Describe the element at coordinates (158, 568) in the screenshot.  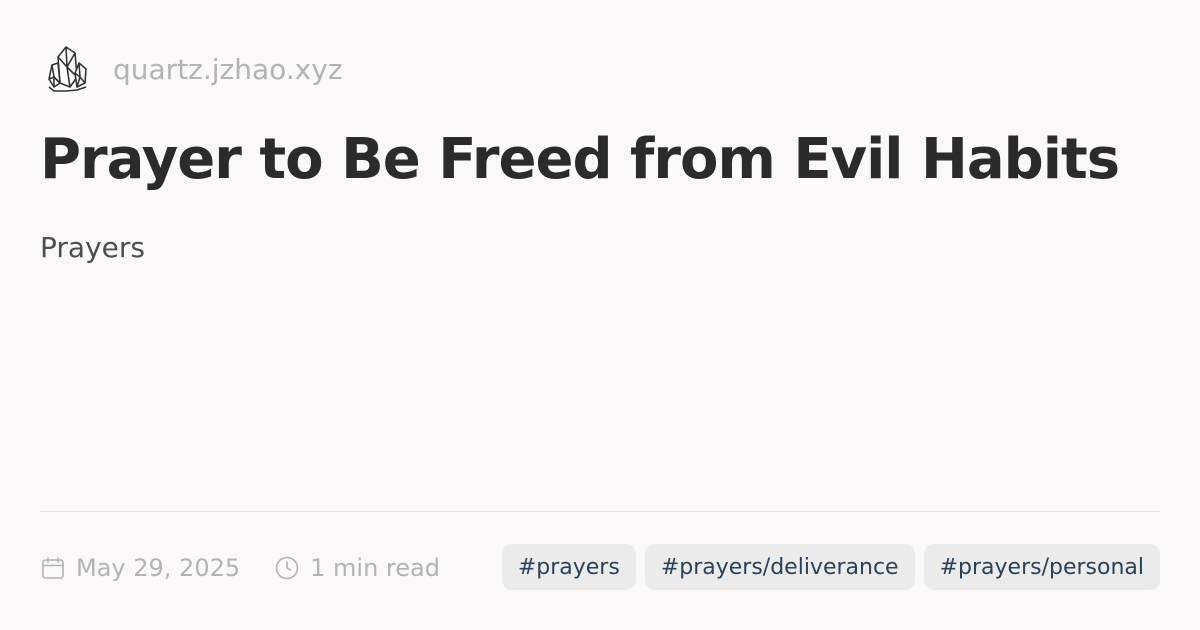
I see `publish-date: May 29, 2025` at that location.